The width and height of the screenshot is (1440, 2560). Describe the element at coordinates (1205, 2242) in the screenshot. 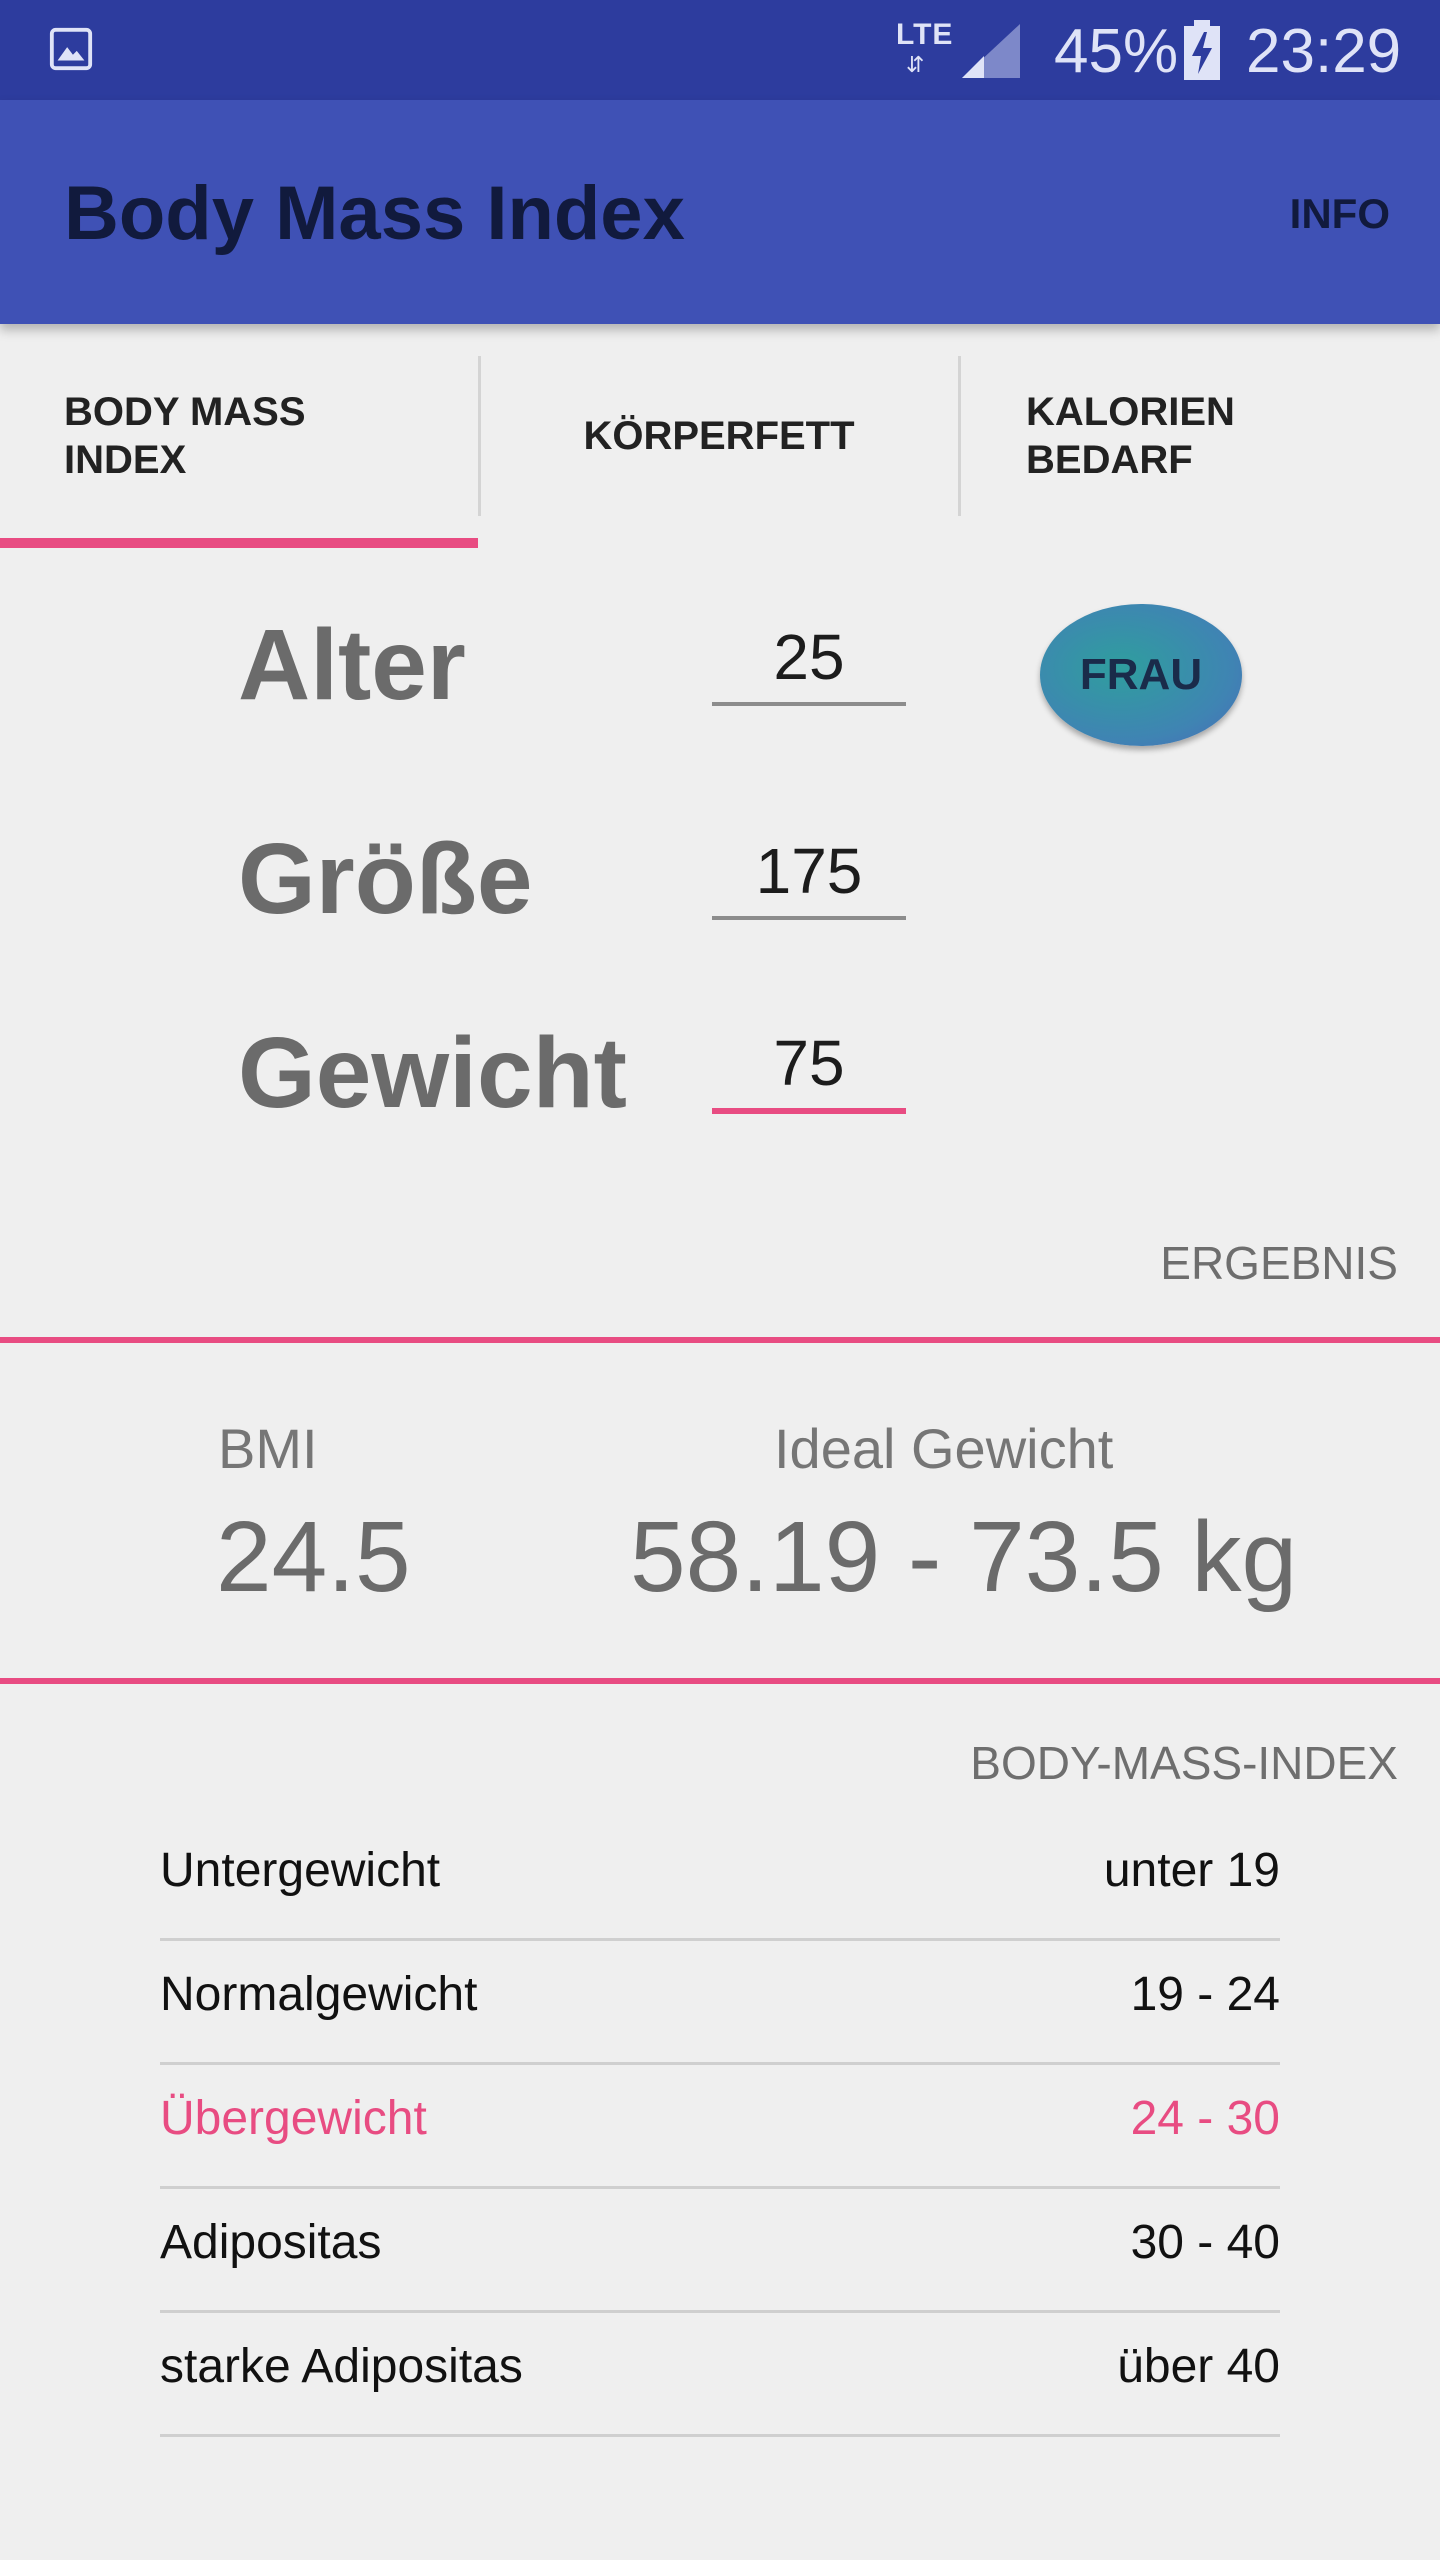

I see `row-range: 30 - 40` at that location.